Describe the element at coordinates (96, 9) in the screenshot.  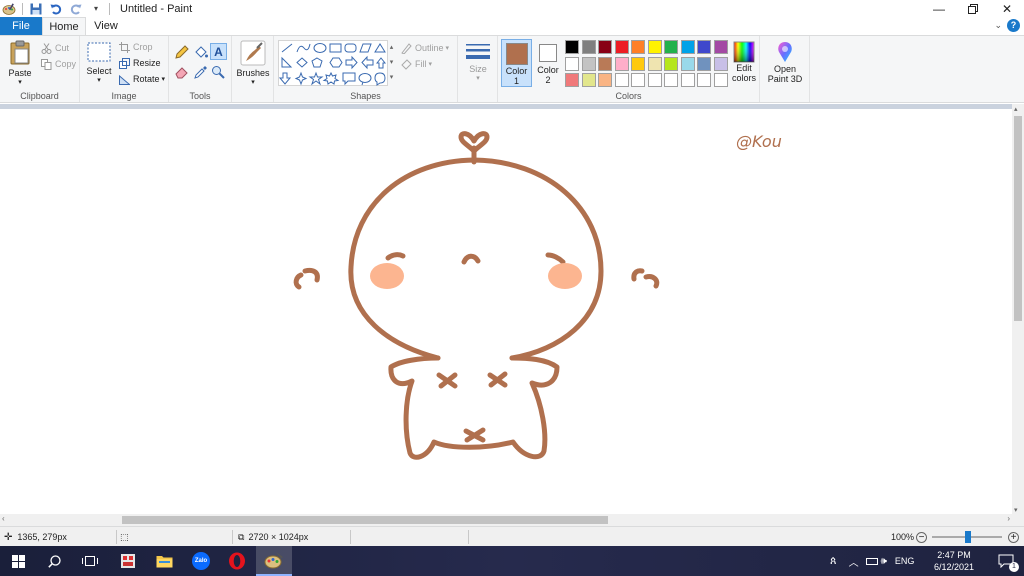
I see `customize-toolbar-icon: ▾` at that location.